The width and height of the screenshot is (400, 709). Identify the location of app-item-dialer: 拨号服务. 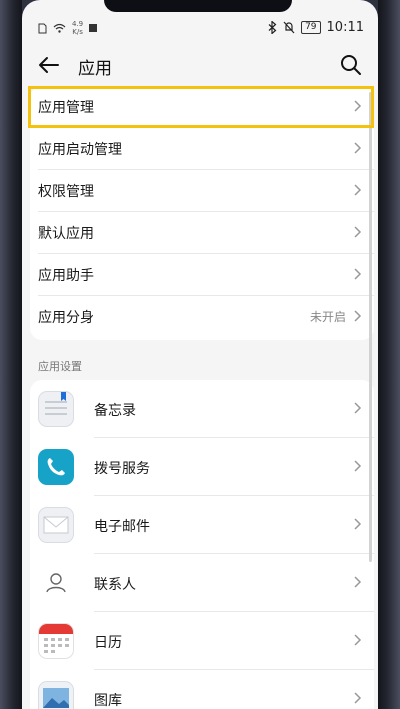
(202, 466).